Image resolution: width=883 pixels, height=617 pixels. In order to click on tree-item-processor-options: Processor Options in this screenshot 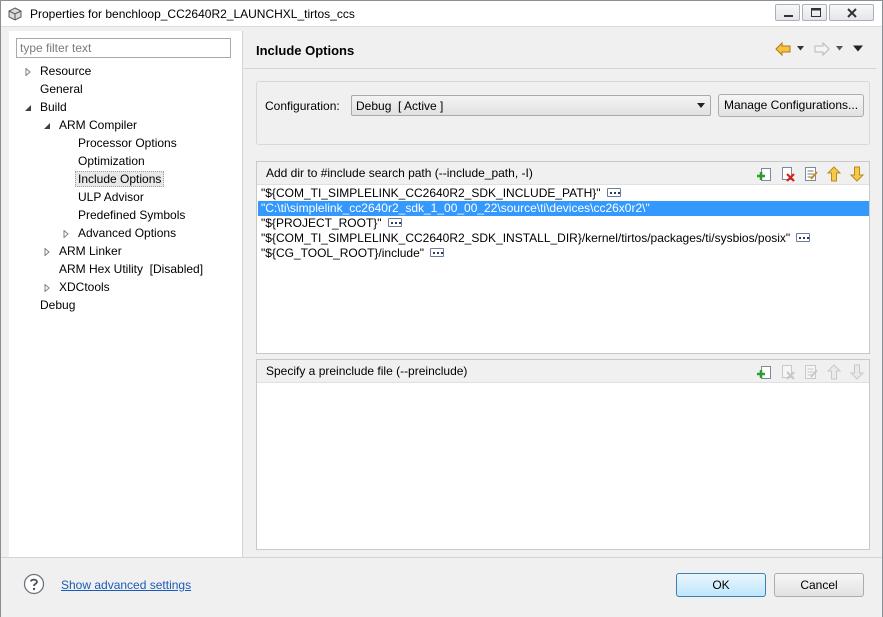, I will do `click(127, 143)`.